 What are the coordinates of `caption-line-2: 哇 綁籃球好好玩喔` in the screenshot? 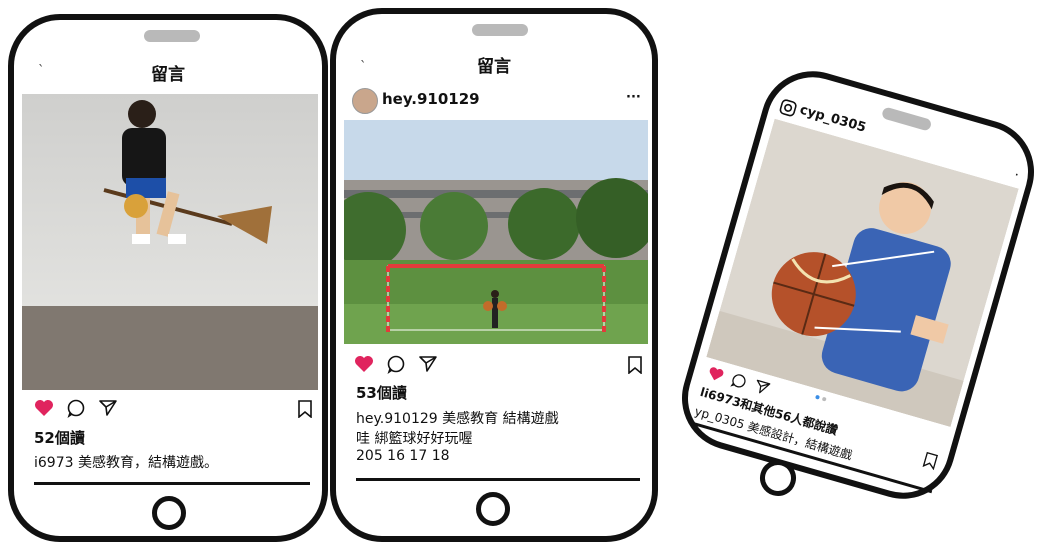 It's located at (414, 439).